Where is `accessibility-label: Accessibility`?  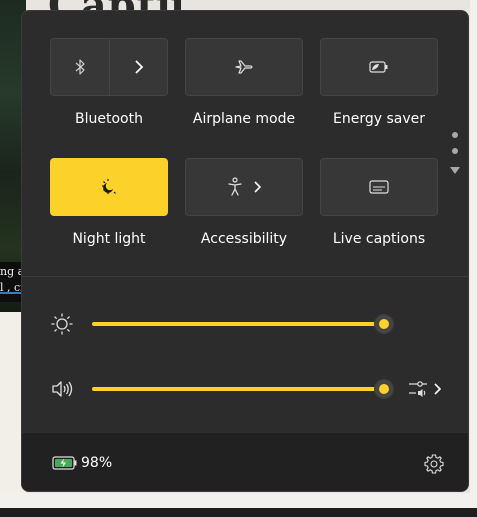 accessibility-label: Accessibility is located at coordinates (244, 239).